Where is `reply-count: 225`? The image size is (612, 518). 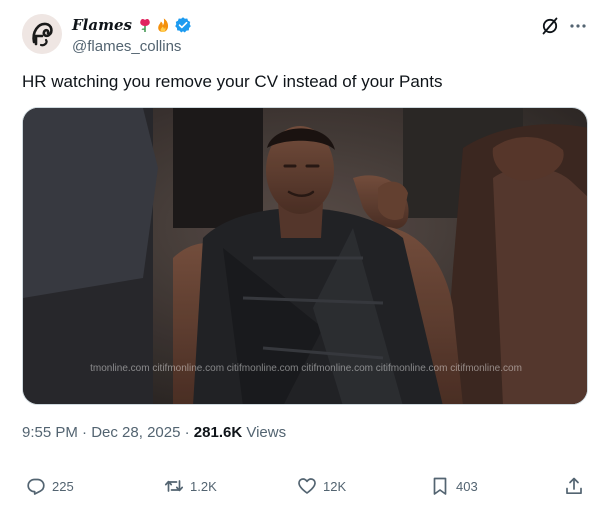
reply-count: 225 is located at coordinates (63, 486).